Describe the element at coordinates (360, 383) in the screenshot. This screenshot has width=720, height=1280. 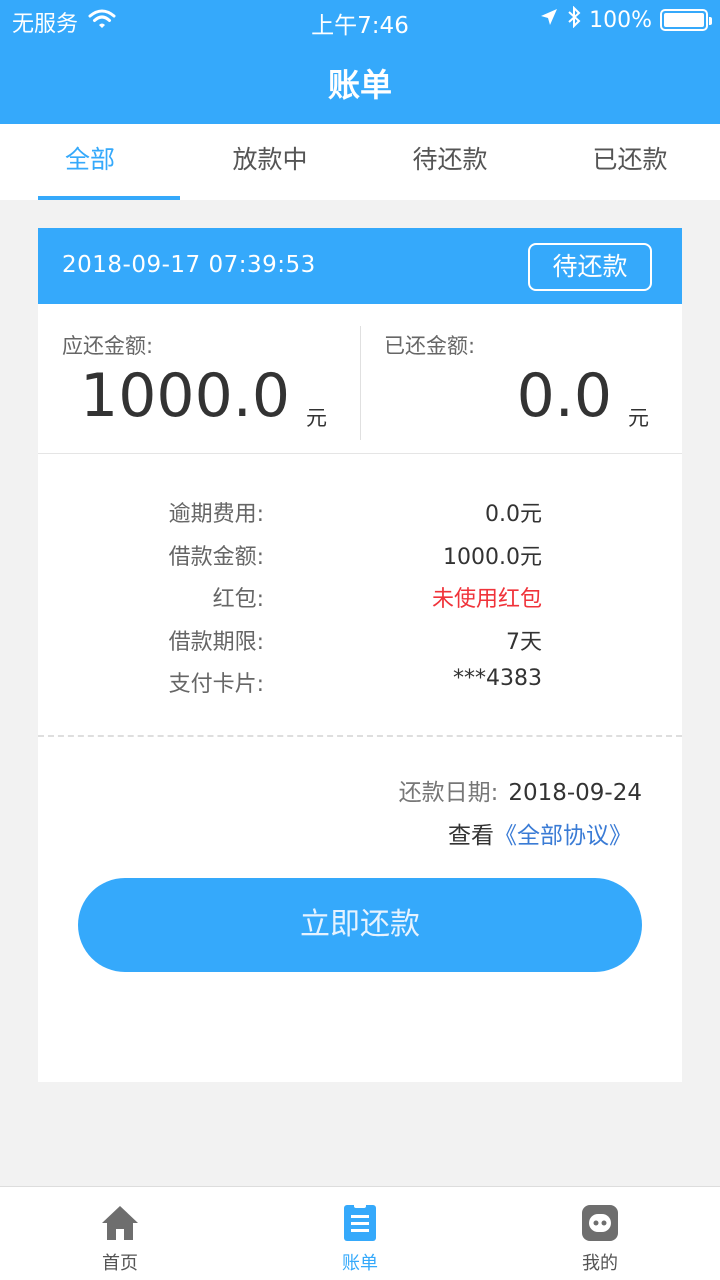
I see `amount-divider` at that location.